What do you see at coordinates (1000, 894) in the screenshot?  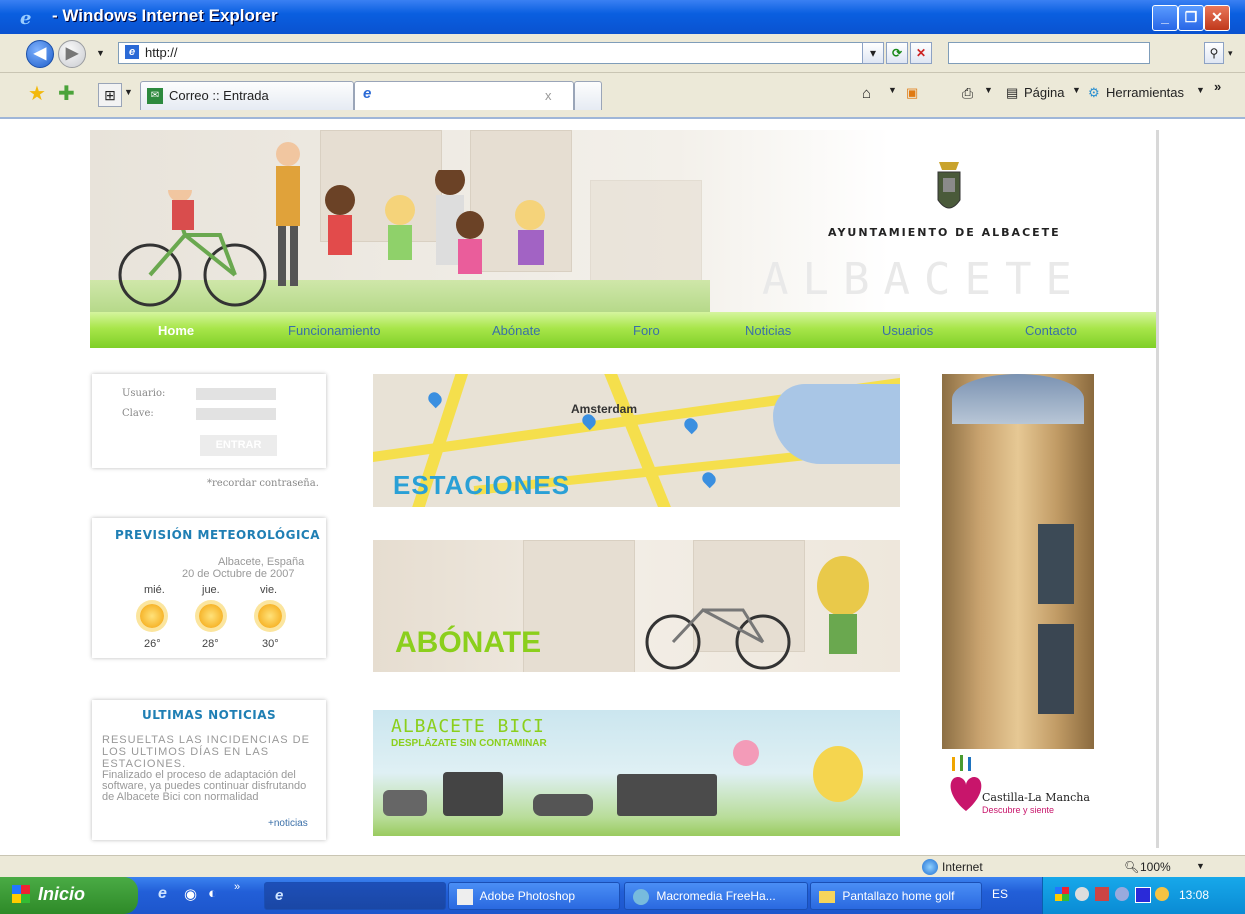 I see `language-indicator: ES` at bounding box center [1000, 894].